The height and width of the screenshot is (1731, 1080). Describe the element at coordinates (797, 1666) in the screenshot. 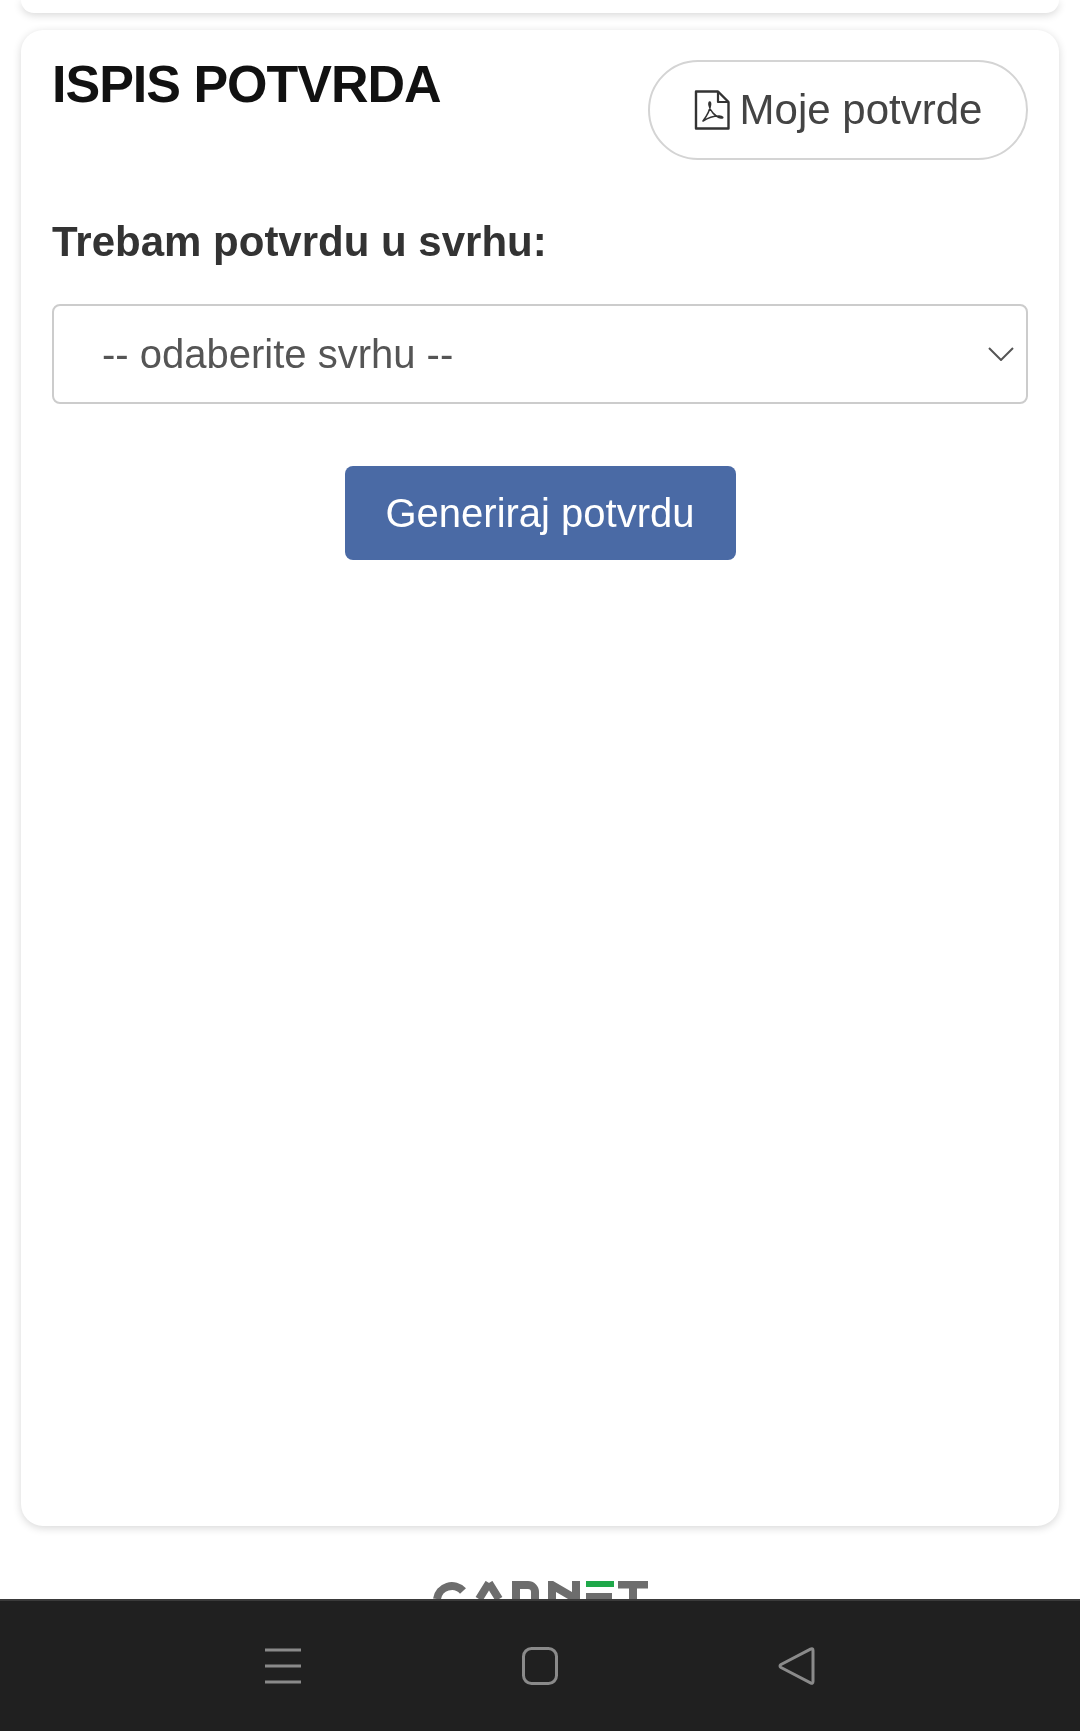

I see `back-icon` at that location.